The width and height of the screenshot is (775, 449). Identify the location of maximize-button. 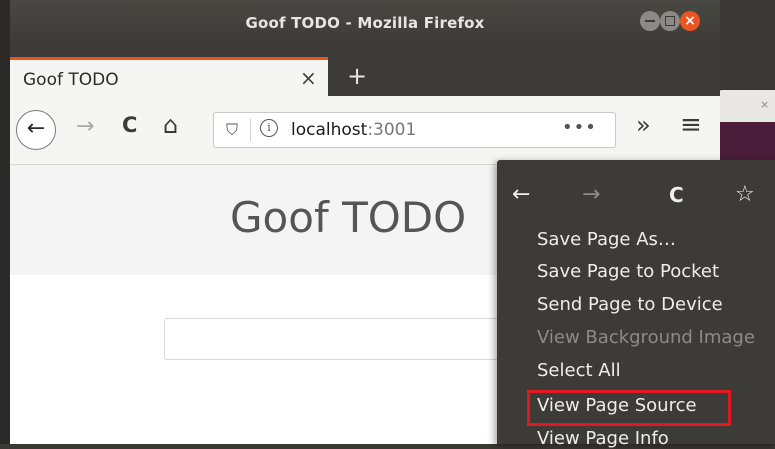
(670, 21).